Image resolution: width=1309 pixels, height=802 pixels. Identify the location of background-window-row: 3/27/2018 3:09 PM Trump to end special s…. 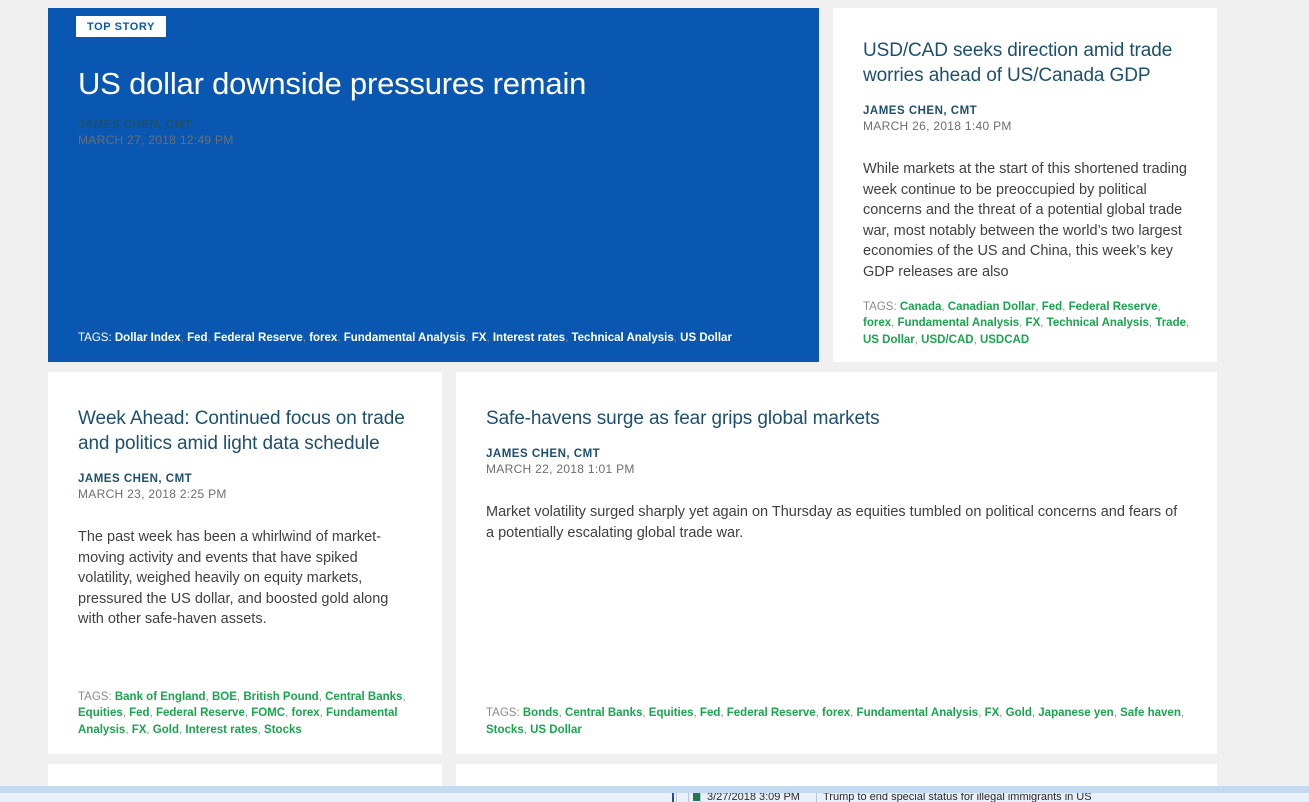
(654, 797).